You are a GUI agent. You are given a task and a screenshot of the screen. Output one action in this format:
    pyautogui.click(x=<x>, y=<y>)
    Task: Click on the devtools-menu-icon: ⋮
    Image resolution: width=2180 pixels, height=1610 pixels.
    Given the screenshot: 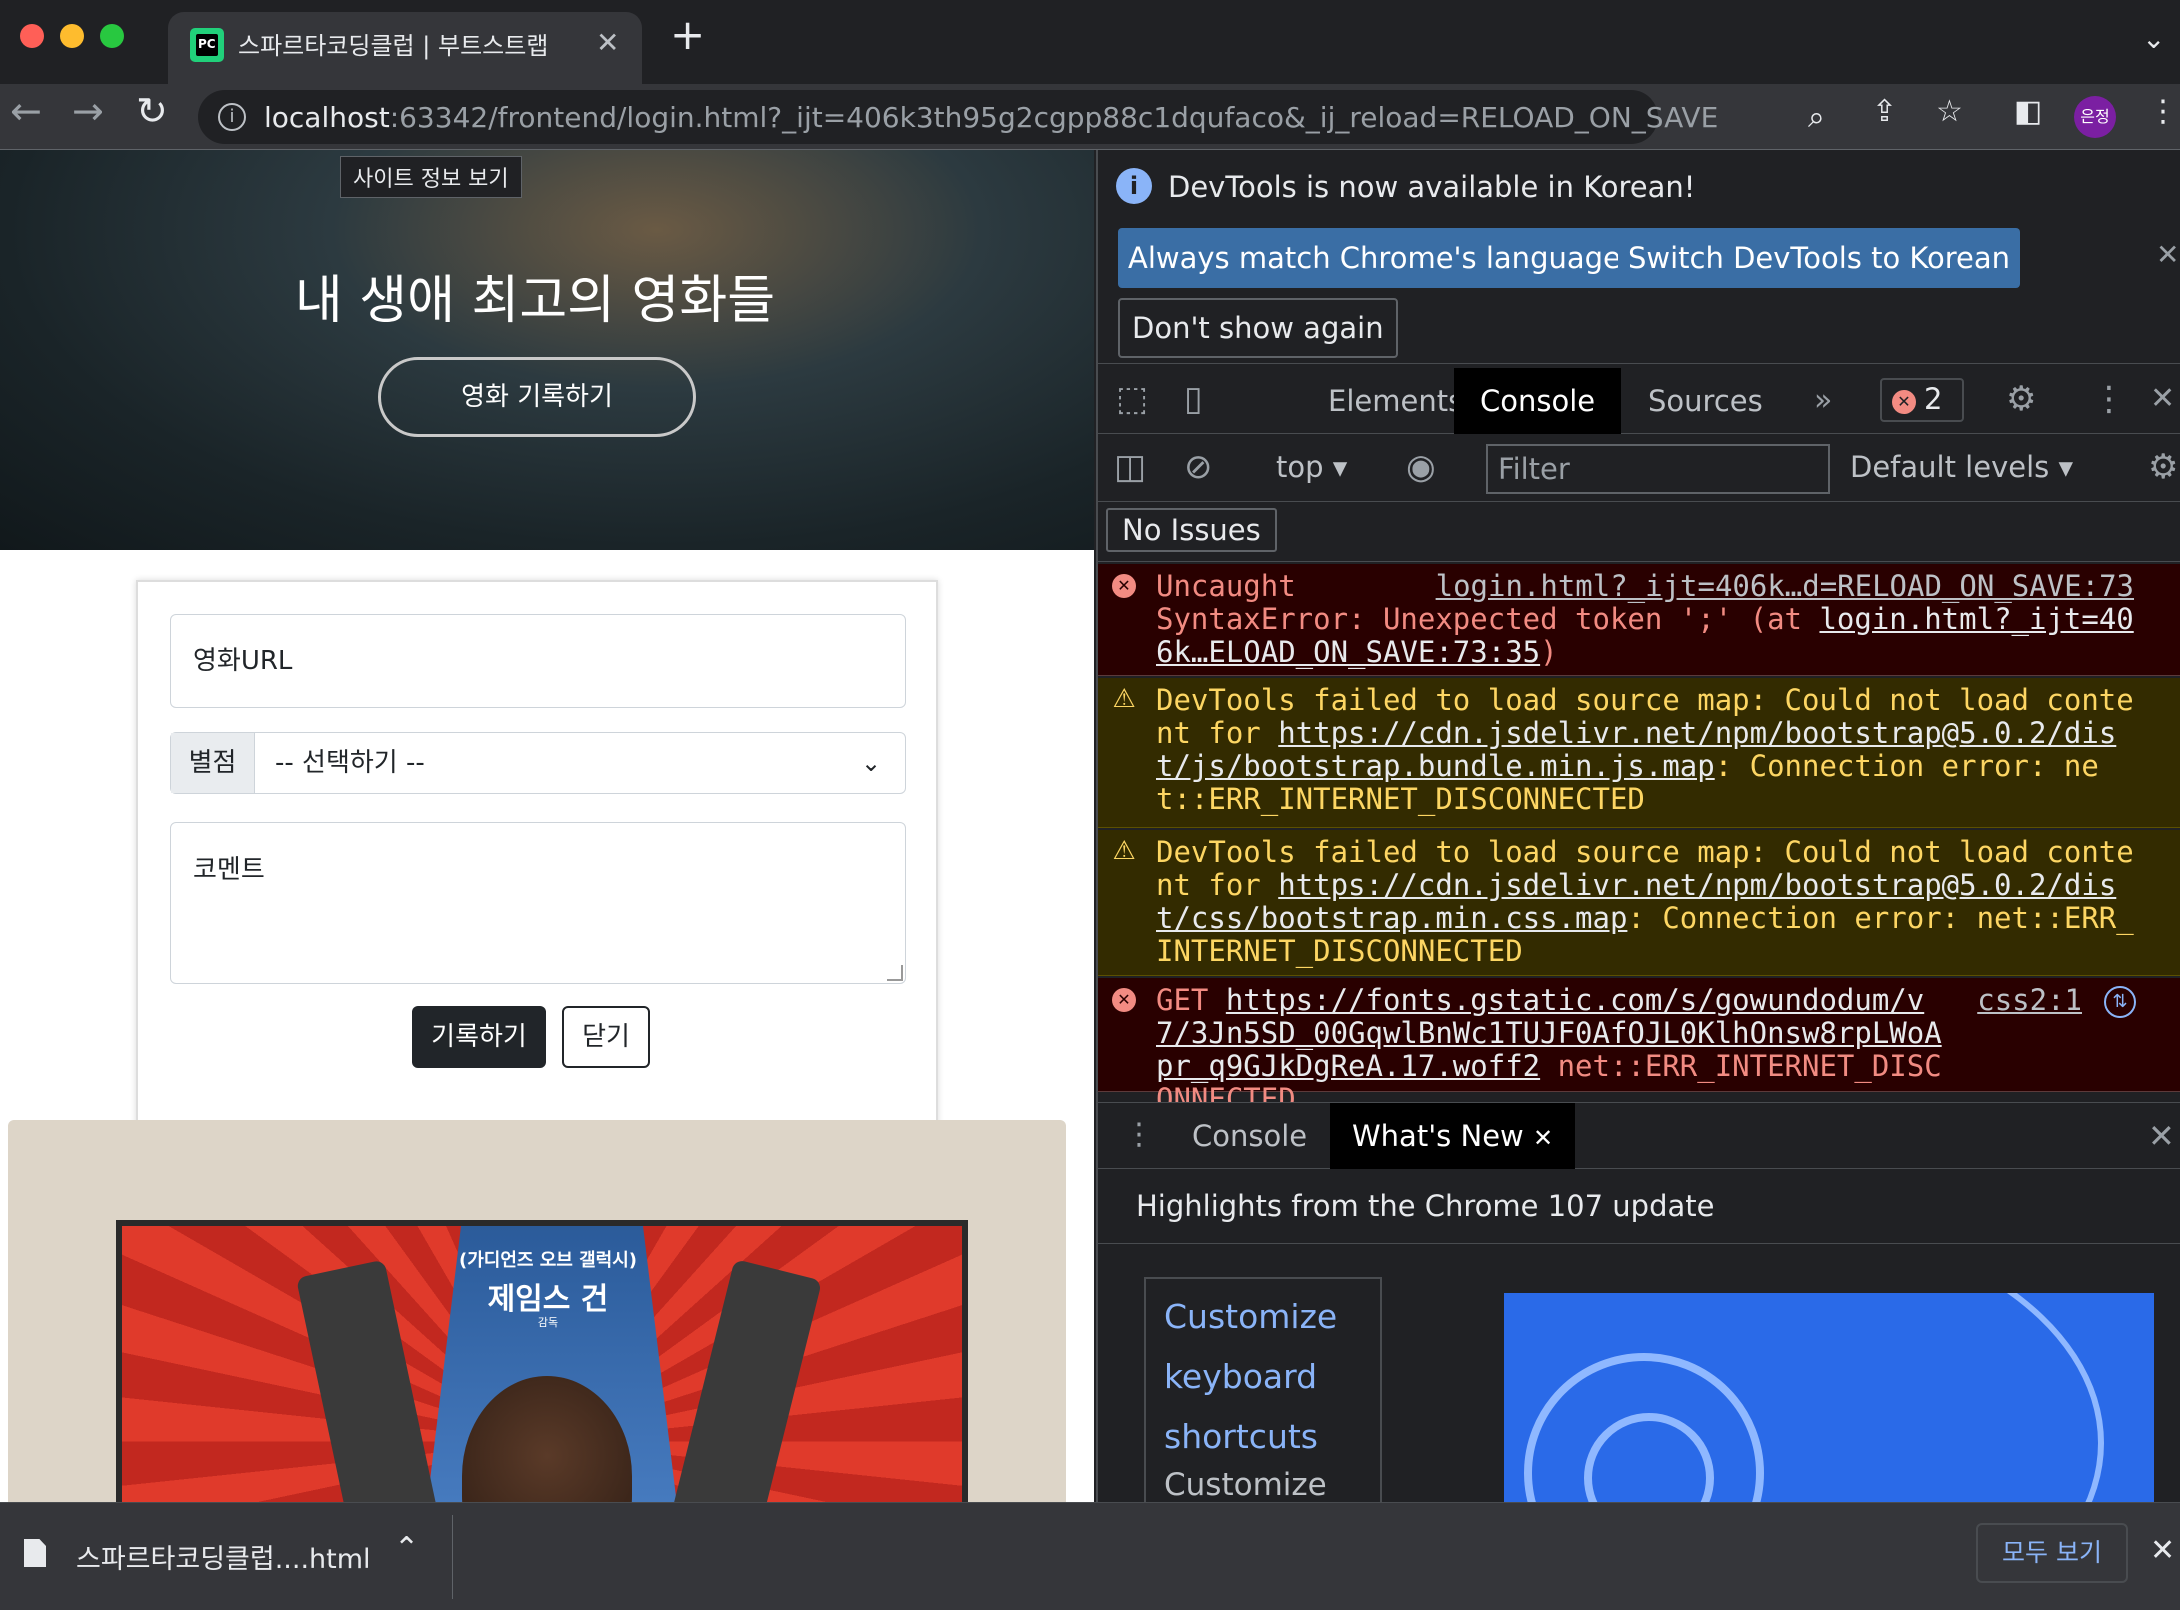 What is the action you would take?
    pyautogui.click(x=2109, y=399)
    